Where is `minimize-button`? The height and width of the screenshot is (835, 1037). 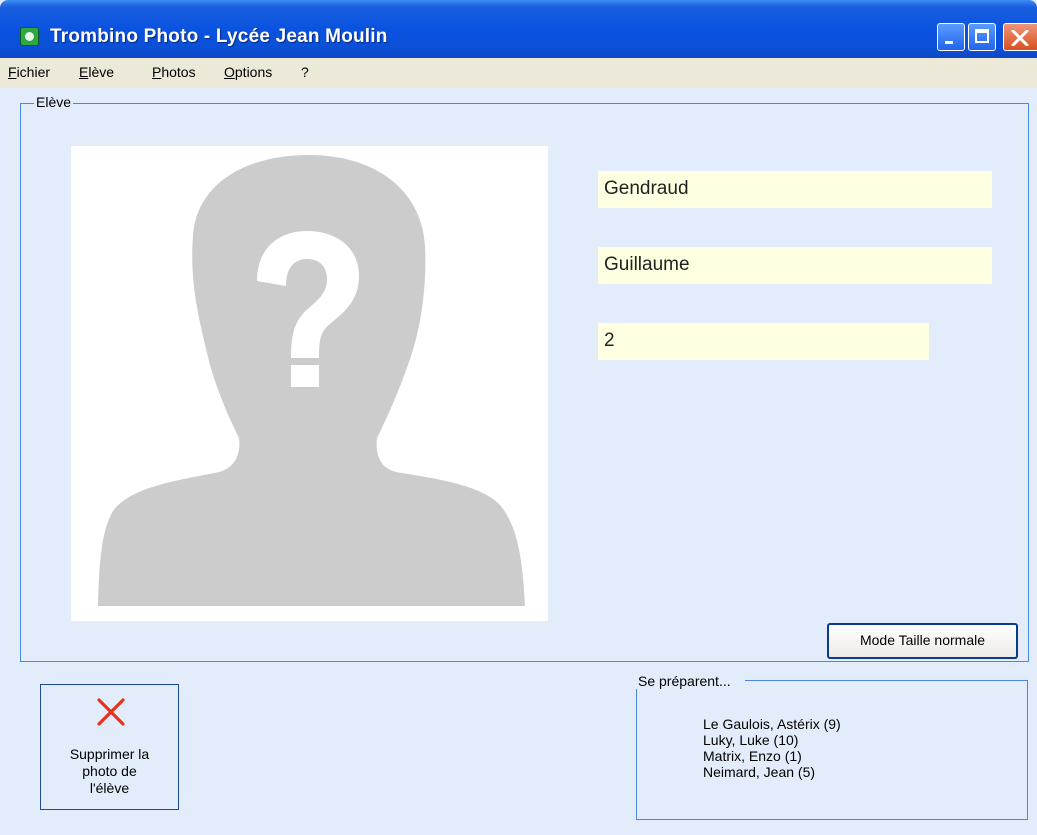
minimize-button is located at coordinates (951, 37).